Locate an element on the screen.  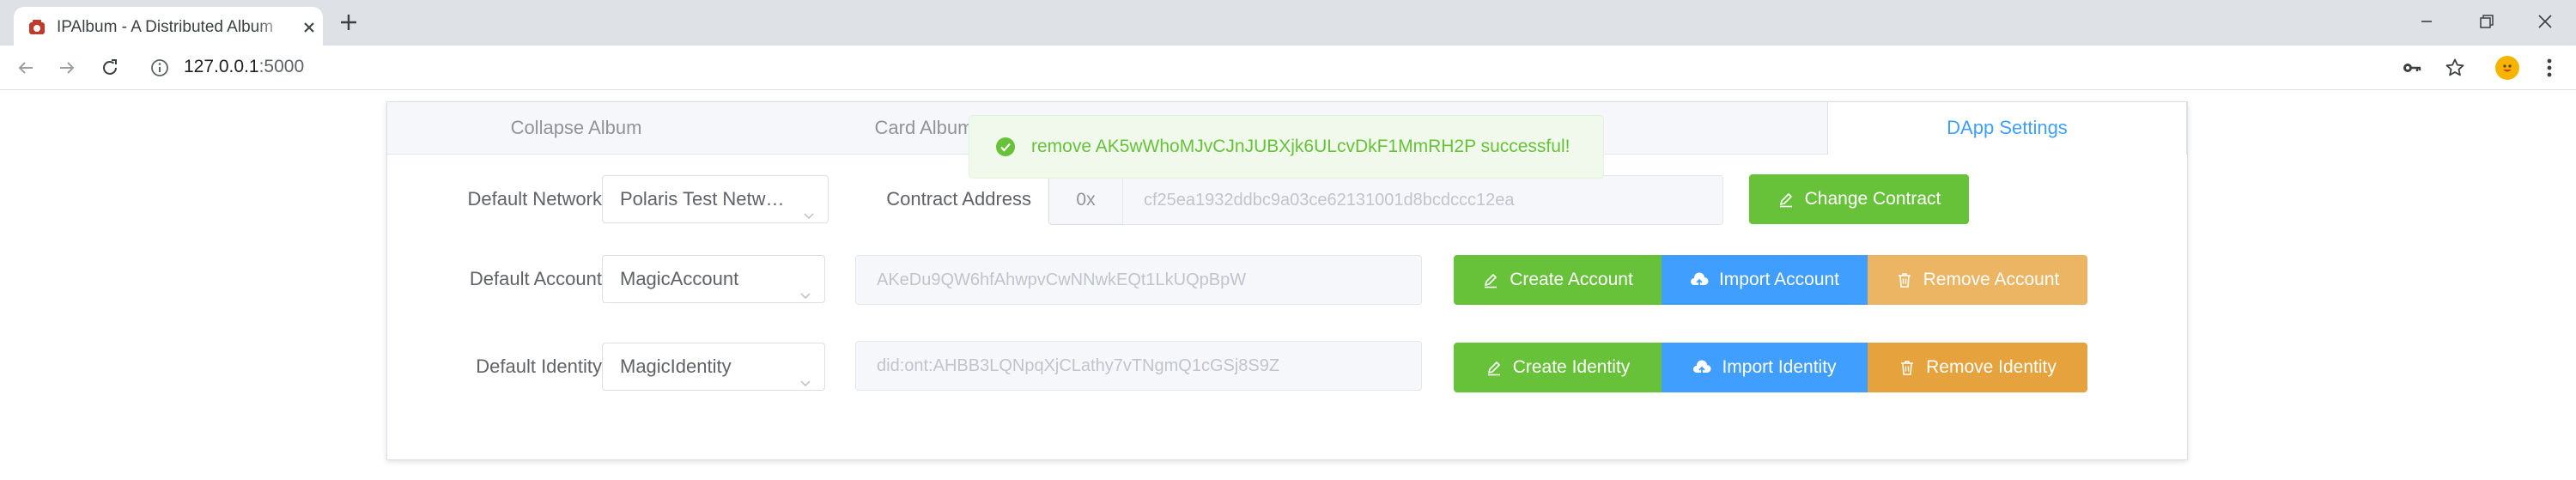
account-select: MagicAccount is located at coordinates (713, 279).